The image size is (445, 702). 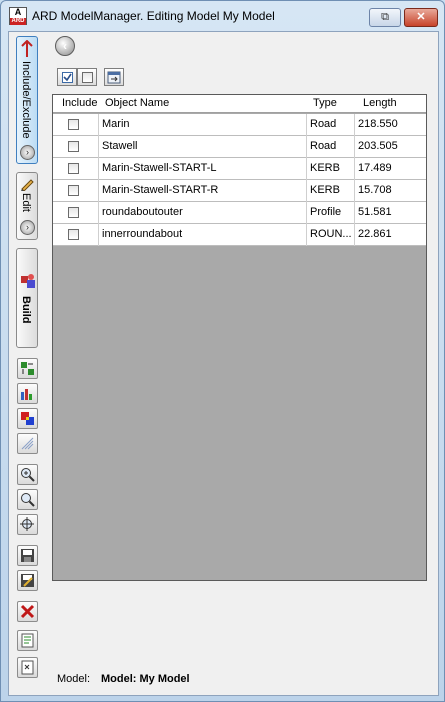 I want to click on chart-icon, so click(x=26, y=394).